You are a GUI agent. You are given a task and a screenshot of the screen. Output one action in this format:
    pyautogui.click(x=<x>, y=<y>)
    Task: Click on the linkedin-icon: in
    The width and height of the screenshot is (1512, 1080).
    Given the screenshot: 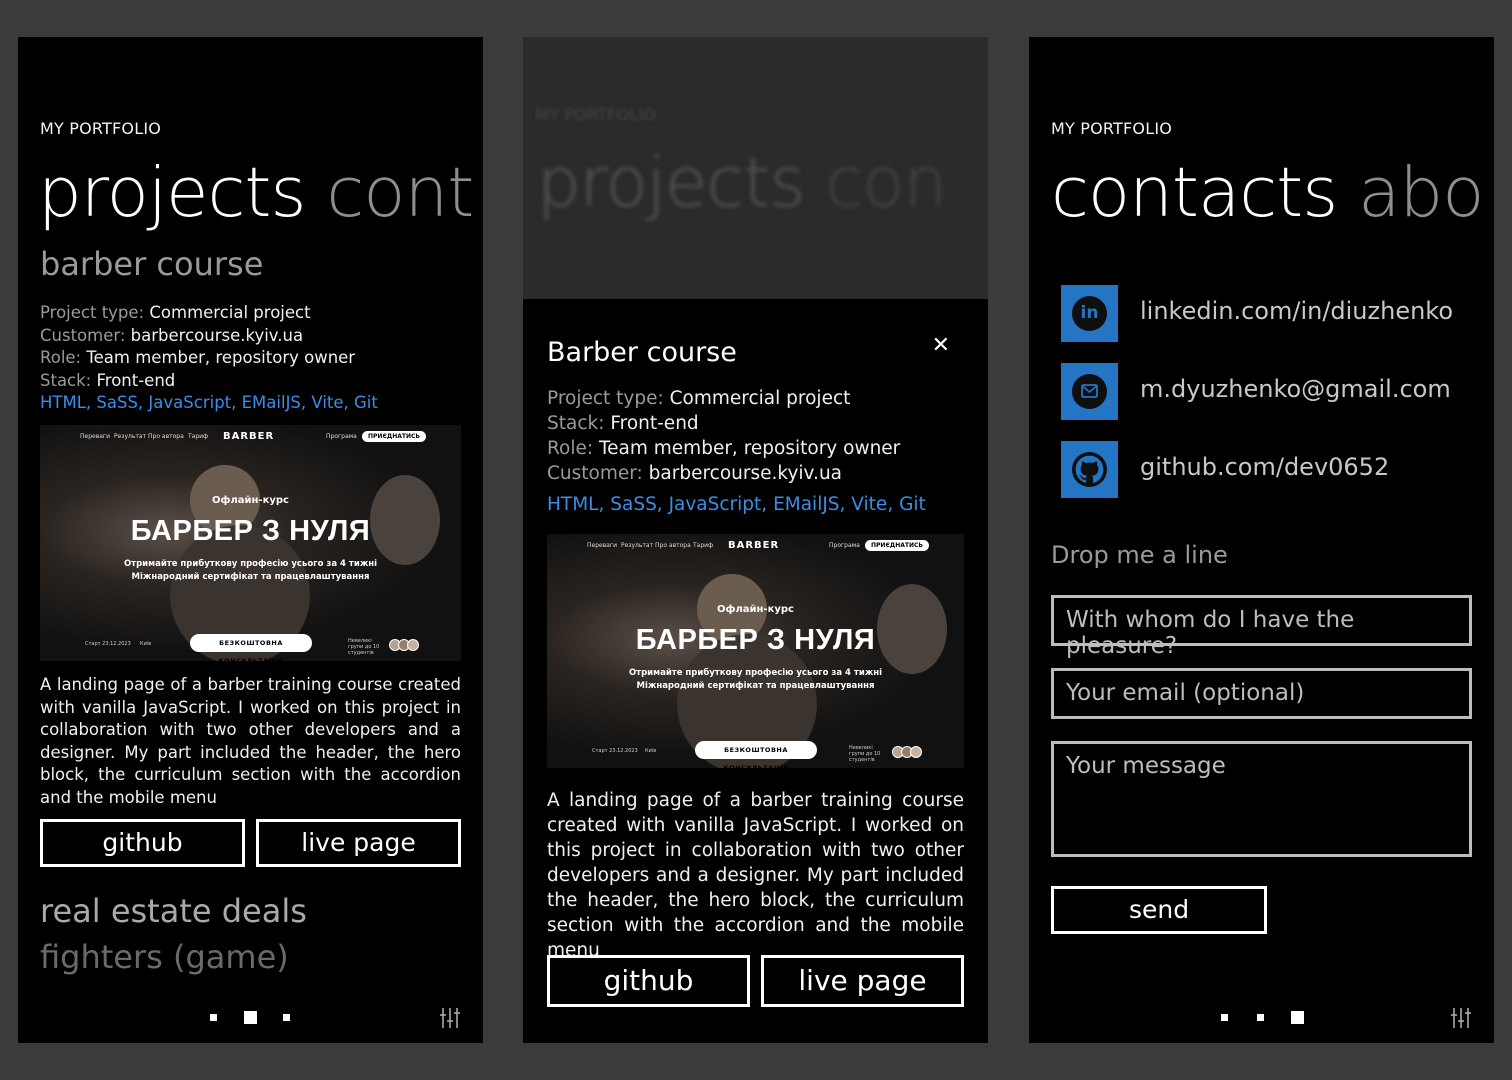 What is the action you would take?
    pyautogui.click(x=1089, y=313)
    